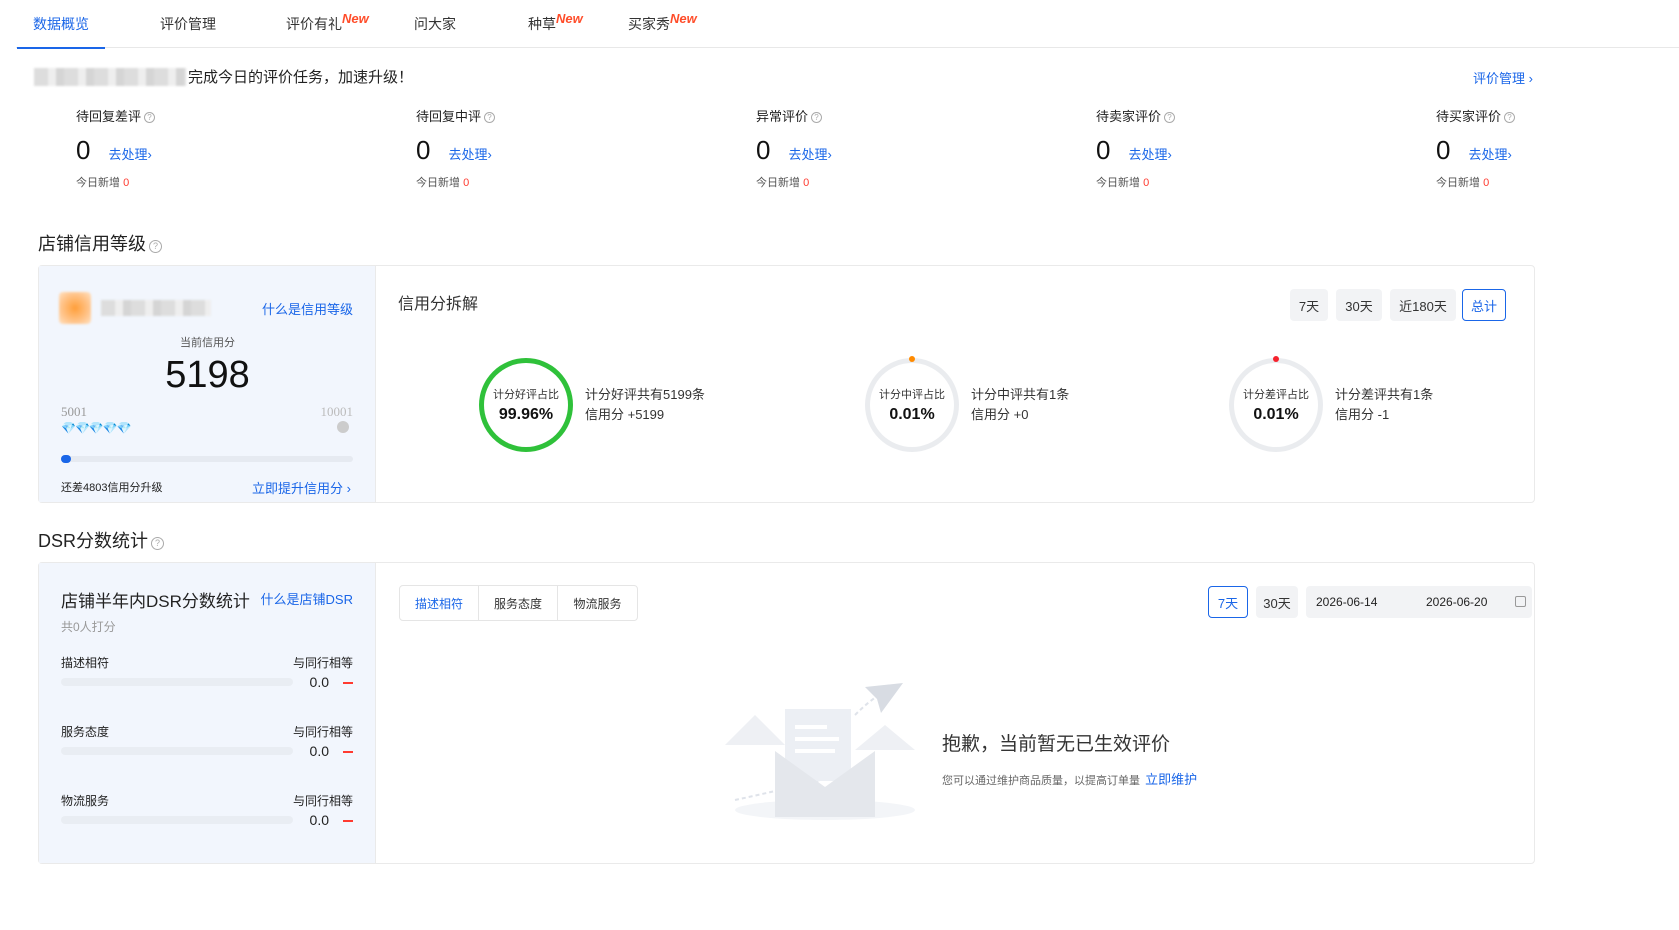  Describe the element at coordinates (555, 29) in the screenshot. I see `tab-seeding: 种草New` at that location.